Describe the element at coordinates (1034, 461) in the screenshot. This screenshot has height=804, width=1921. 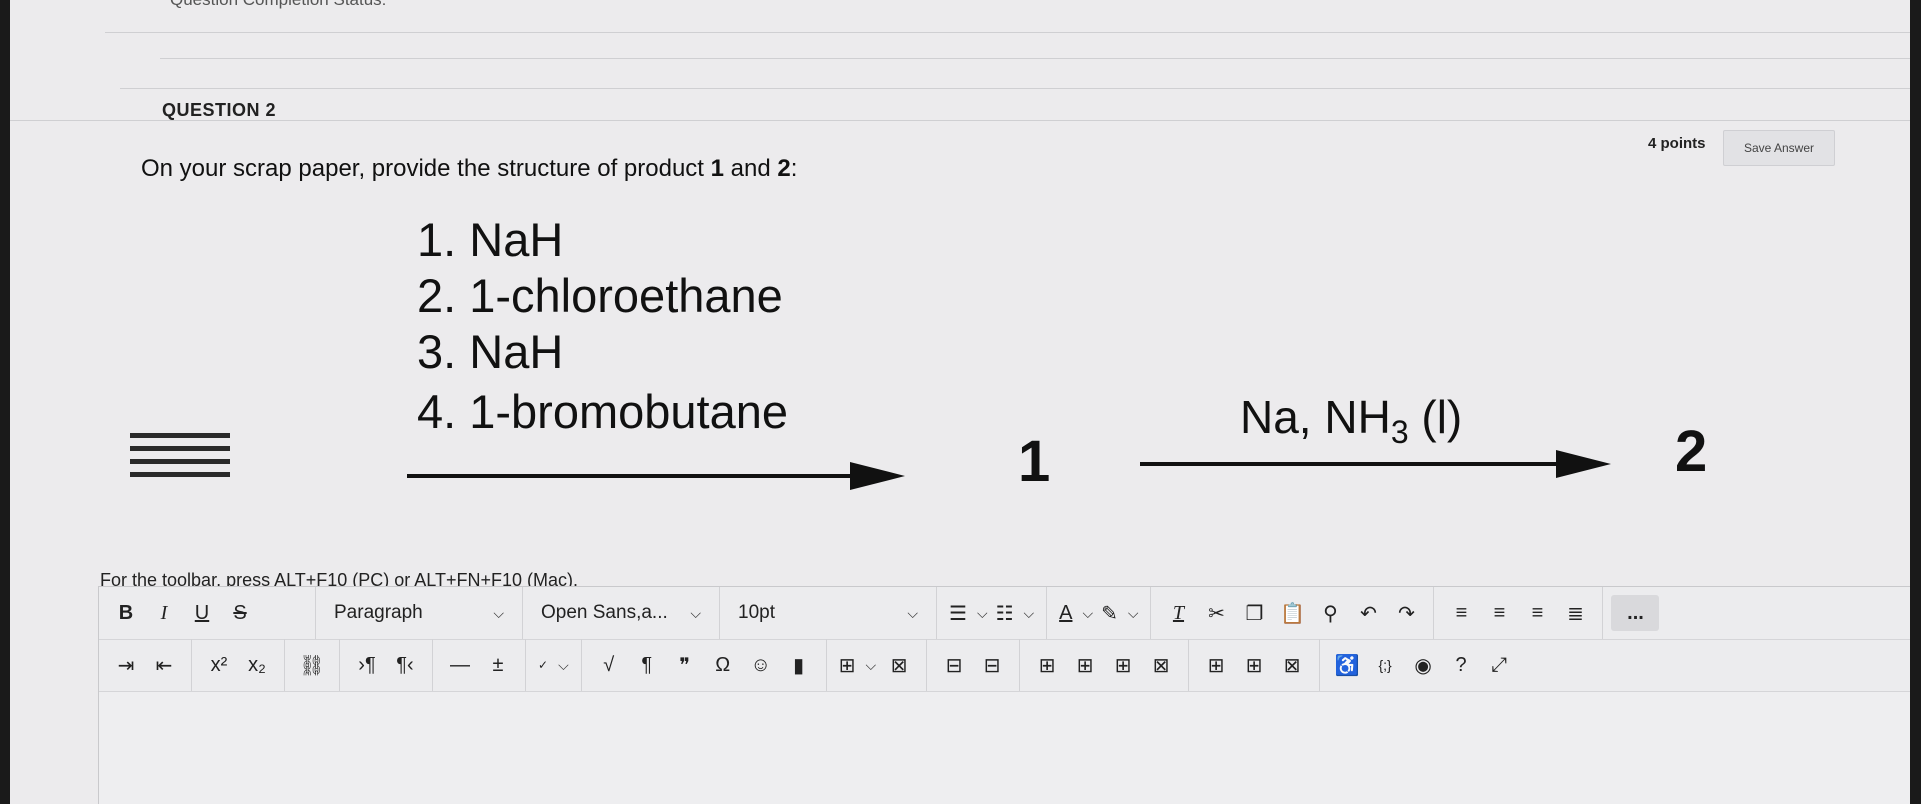
I see `product-1-label: 1` at that location.